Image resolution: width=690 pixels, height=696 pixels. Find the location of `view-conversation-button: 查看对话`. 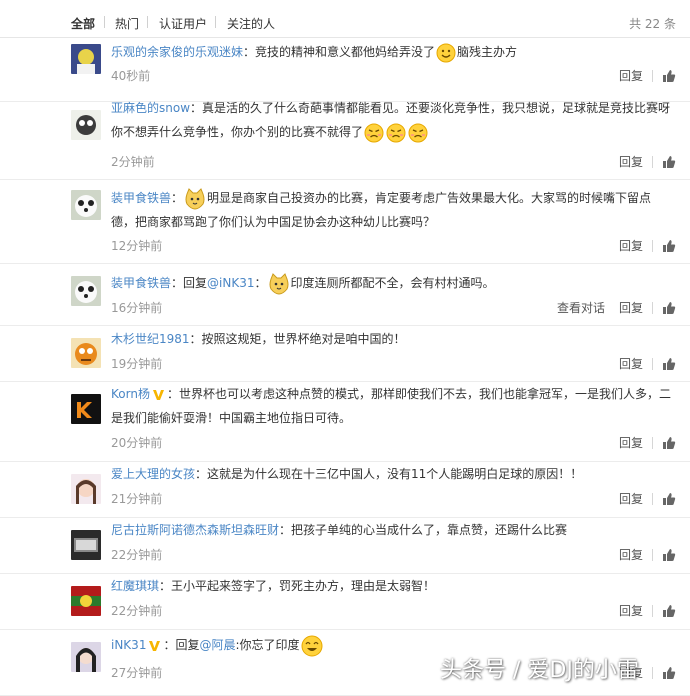

view-conversation-button: 查看对话 is located at coordinates (581, 307).